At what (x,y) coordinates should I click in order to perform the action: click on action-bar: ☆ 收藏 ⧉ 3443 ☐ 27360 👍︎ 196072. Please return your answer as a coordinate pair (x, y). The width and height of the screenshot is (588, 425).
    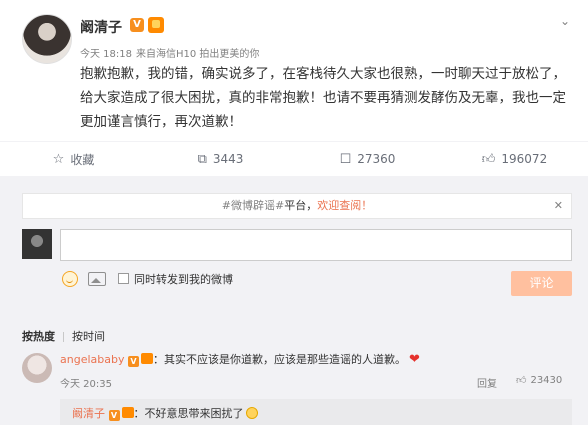
    Looking at the image, I should click on (294, 159).